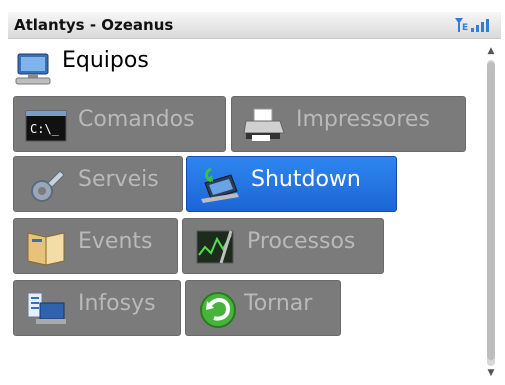 The width and height of the screenshot is (505, 385). I want to click on infosys-label: Infosys, so click(117, 303).